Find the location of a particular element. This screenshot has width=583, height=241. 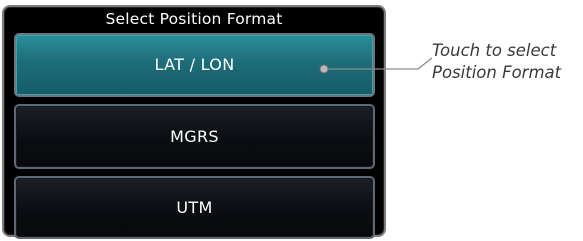

touch-point-dot is located at coordinates (324, 69).